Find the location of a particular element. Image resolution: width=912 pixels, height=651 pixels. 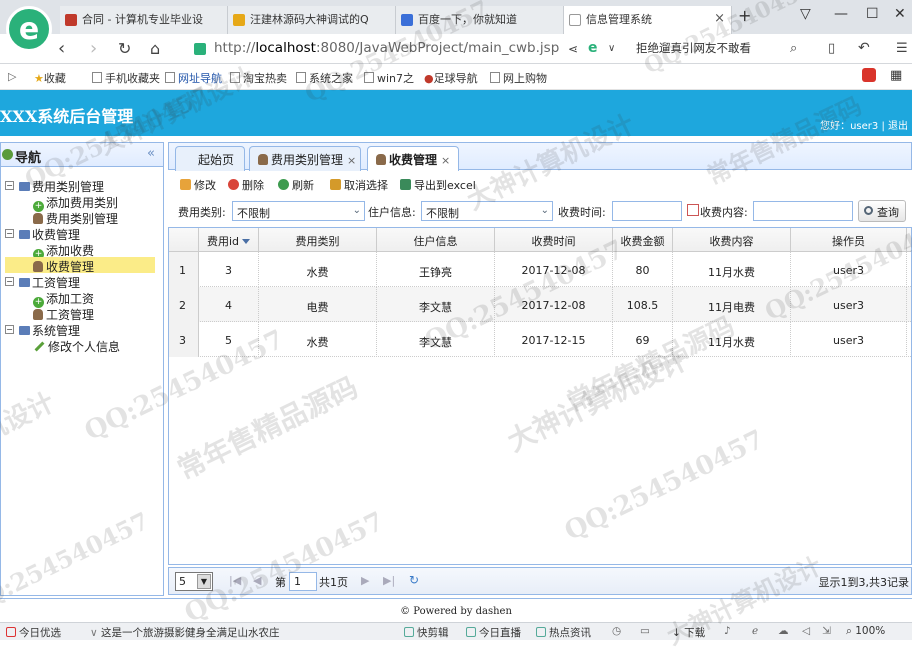

status-item: 今日直播 is located at coordinates (493, 632).